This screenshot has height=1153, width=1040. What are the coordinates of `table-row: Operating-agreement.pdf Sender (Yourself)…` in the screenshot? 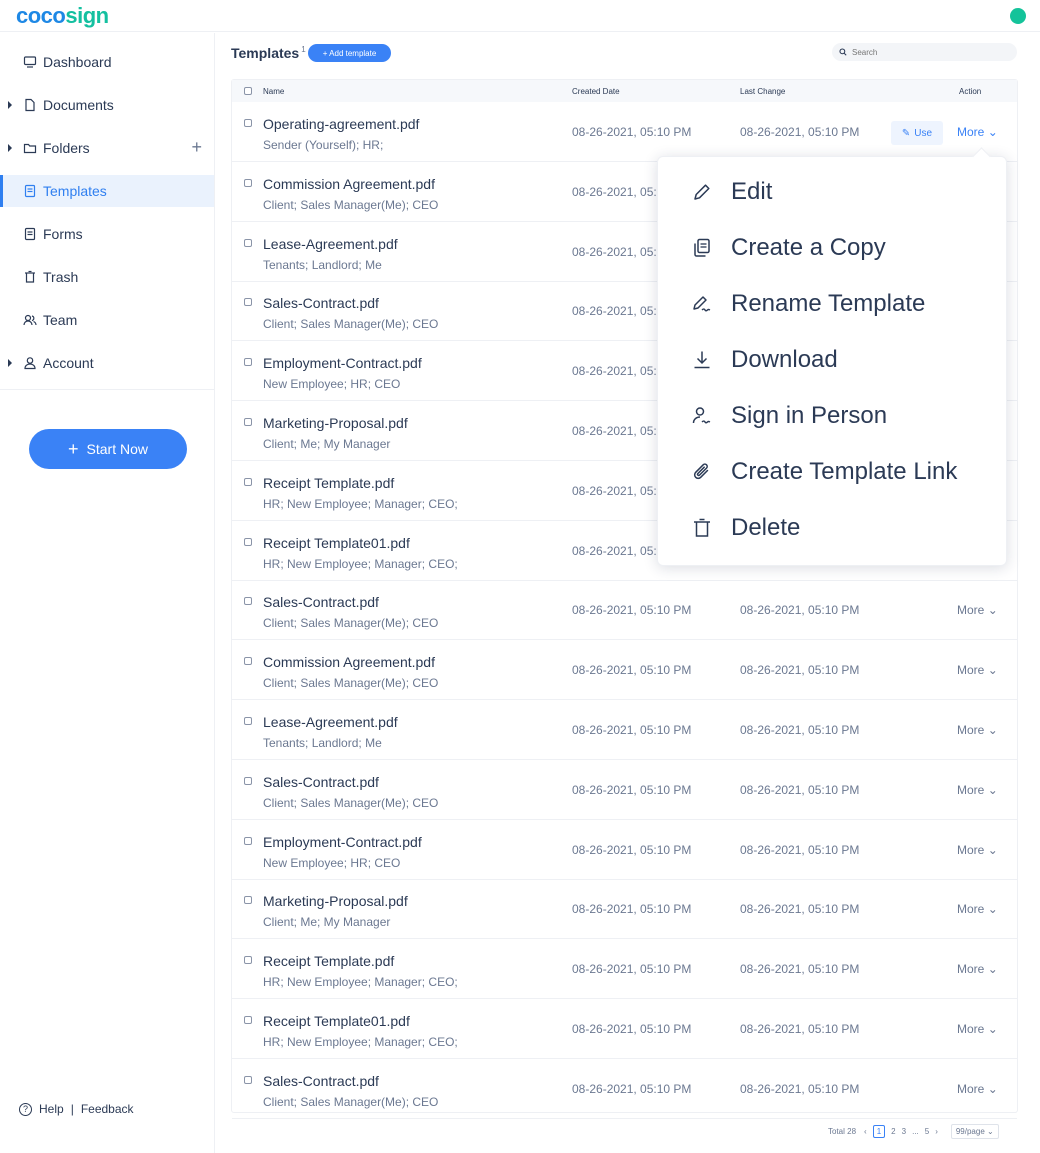 It's located at (624, 132).